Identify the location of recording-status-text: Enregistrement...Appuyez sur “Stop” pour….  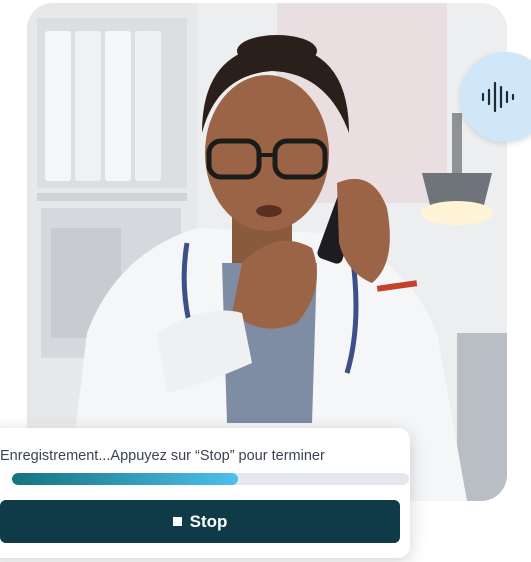
(162, 456).